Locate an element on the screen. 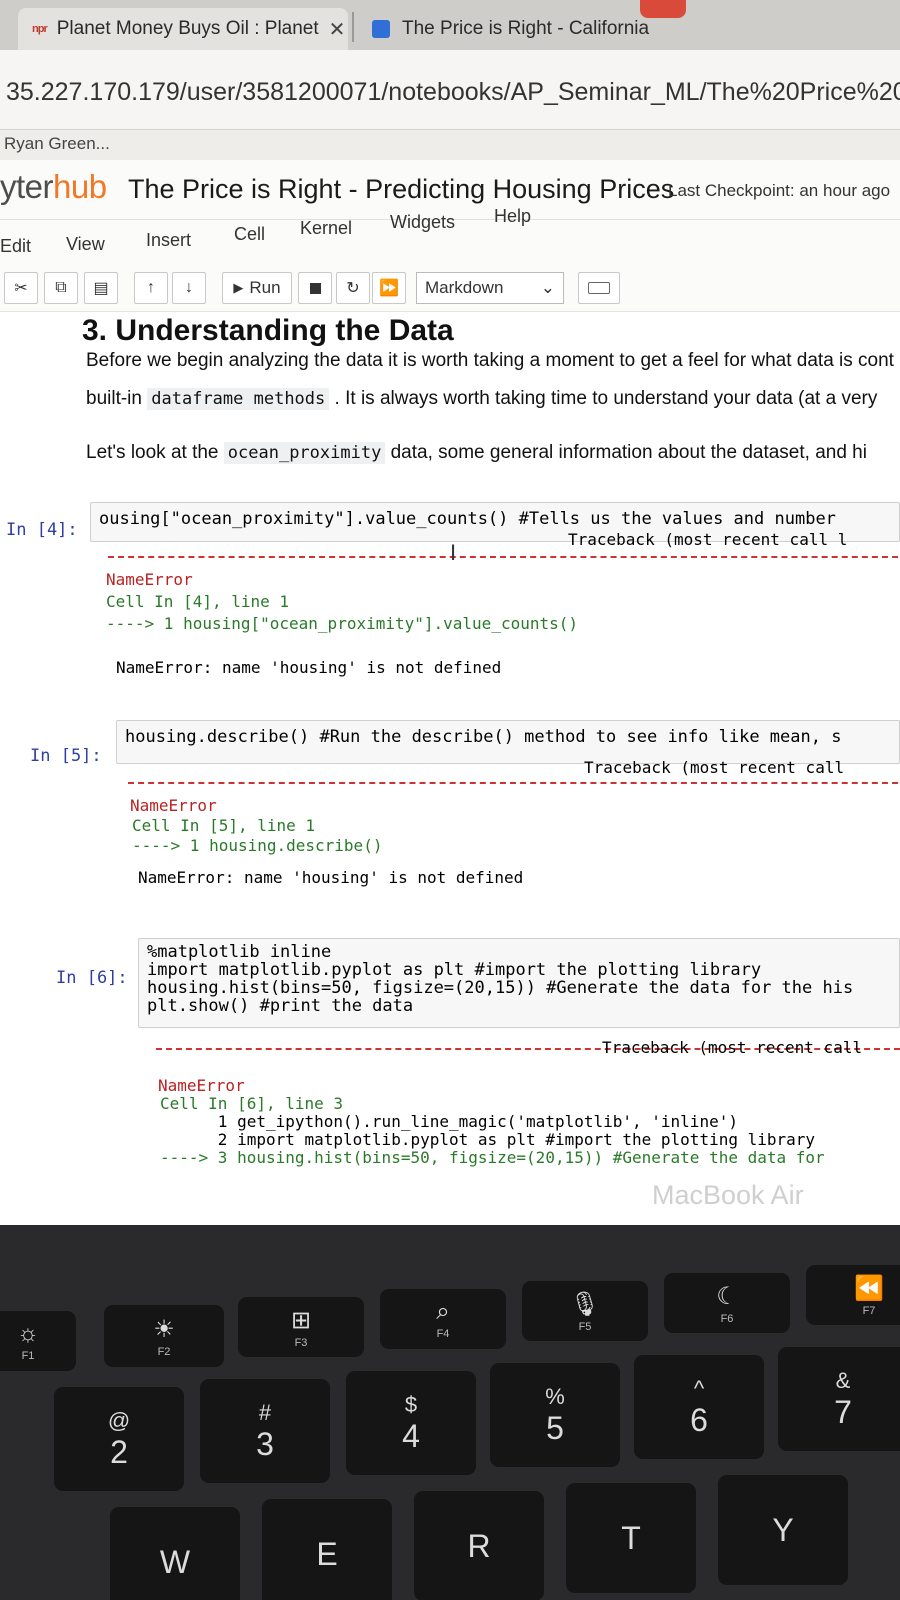 The height and width of the screenshot is (1600, 900). cut-icon: ✂ is located at coordinates (21, 288).